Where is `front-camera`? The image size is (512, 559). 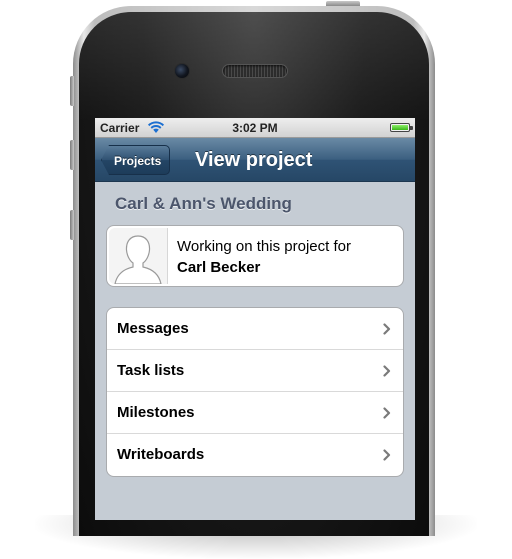 front-camera is located at coordinates (182, 71).